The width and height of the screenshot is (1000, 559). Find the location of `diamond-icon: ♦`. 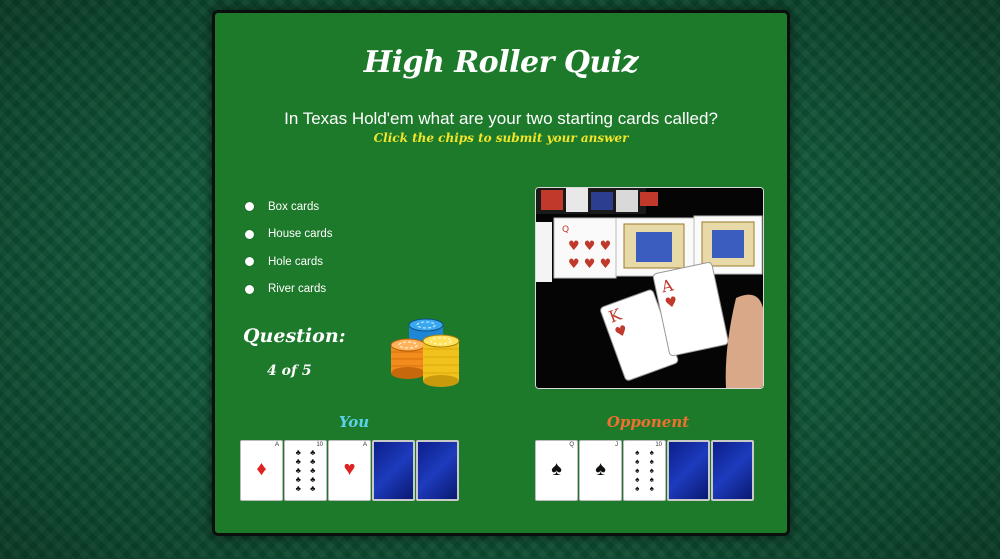

diamond-icon: ♦ is located at coordinates (261, 469).